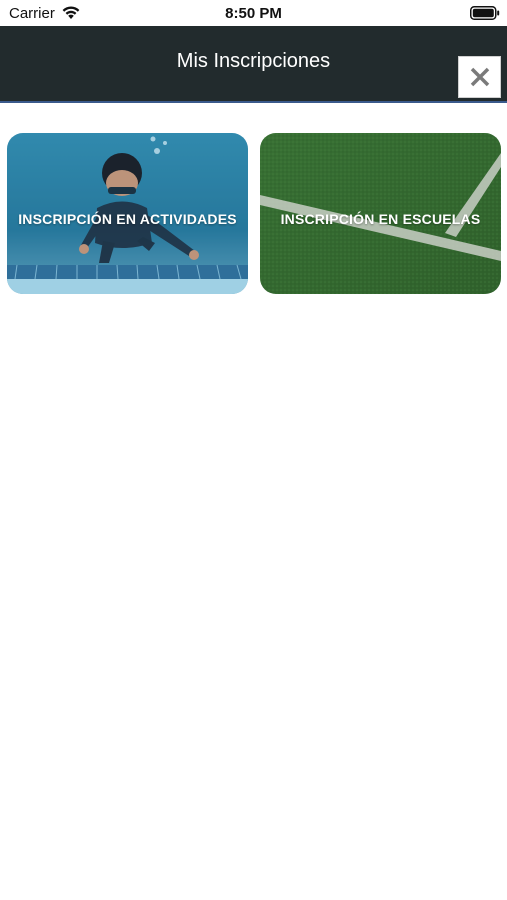 The width and height of the screenshot is (507, 900). Describe the element at coordinates (380, 219) in the screenshot. I see `schools-tile-label: INSCRIPCIÓN EN ESCUELAS` at that location.